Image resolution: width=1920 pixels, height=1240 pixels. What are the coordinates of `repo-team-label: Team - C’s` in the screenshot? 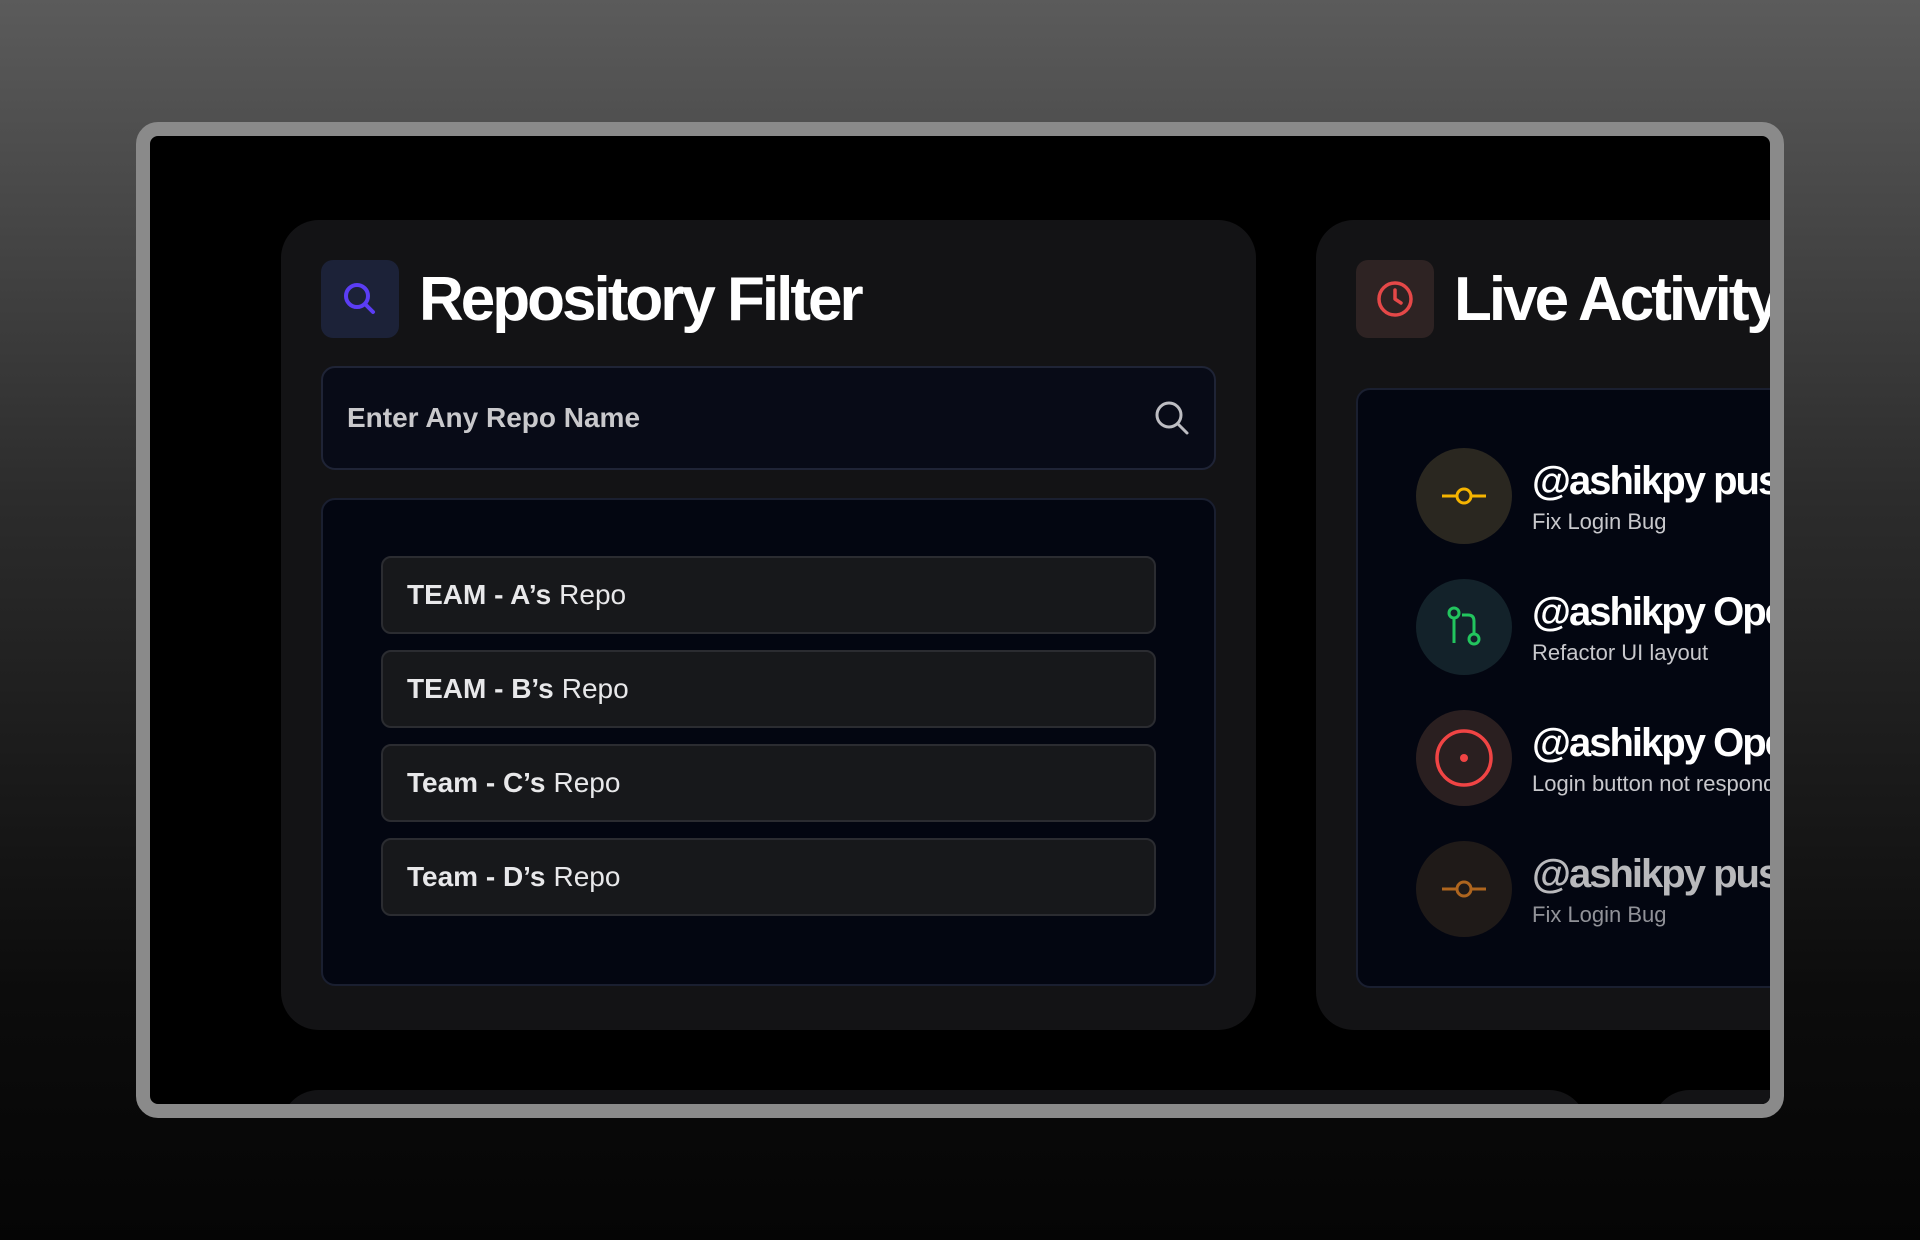 It's located at (476, 782).